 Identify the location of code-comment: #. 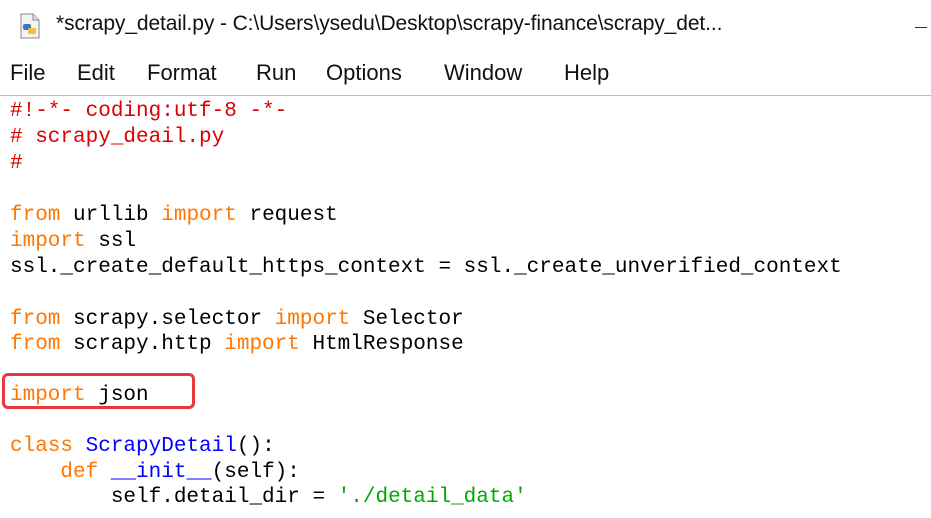
(16, 163).